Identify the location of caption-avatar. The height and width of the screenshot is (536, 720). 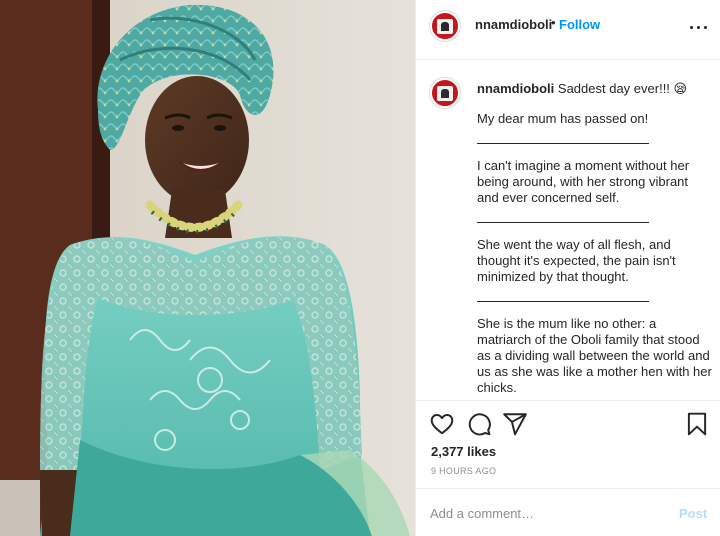
(445, 93).